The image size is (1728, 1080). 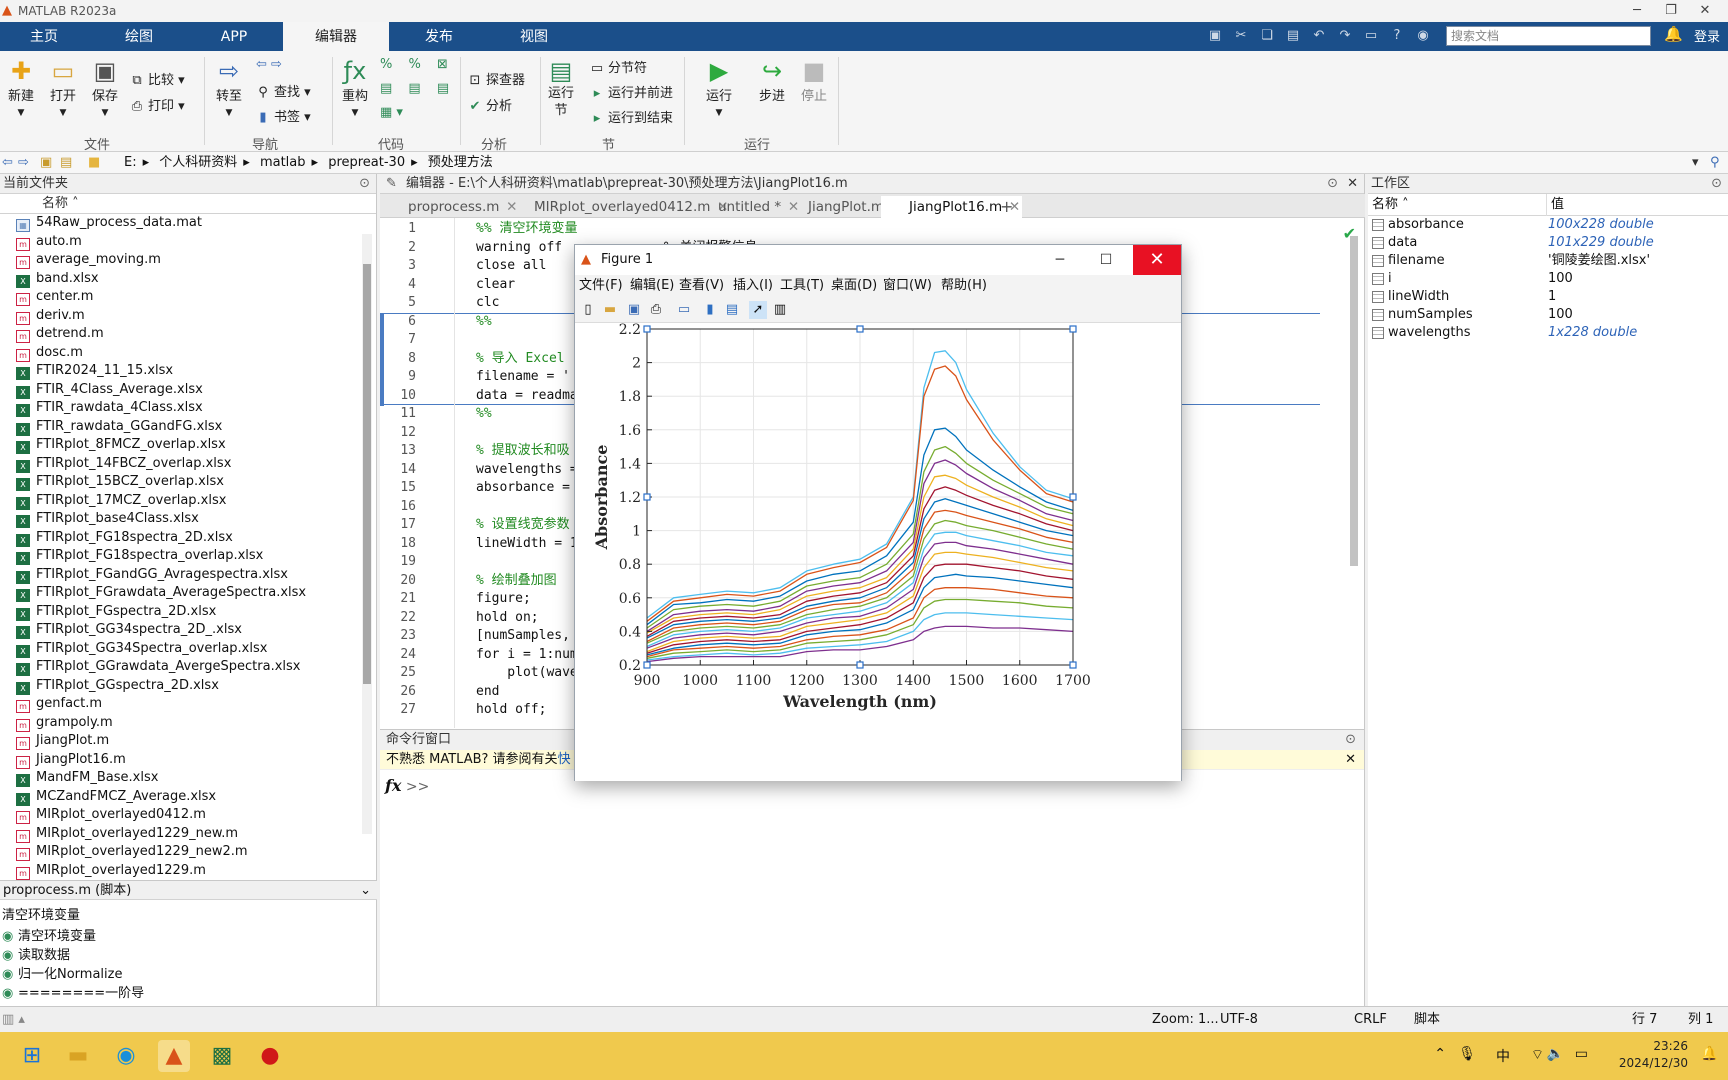 What do you see at coordinates (907, 286) in the screenshot?
I see `menu-window: 窗口(W)` at bounding box center [907, 286].